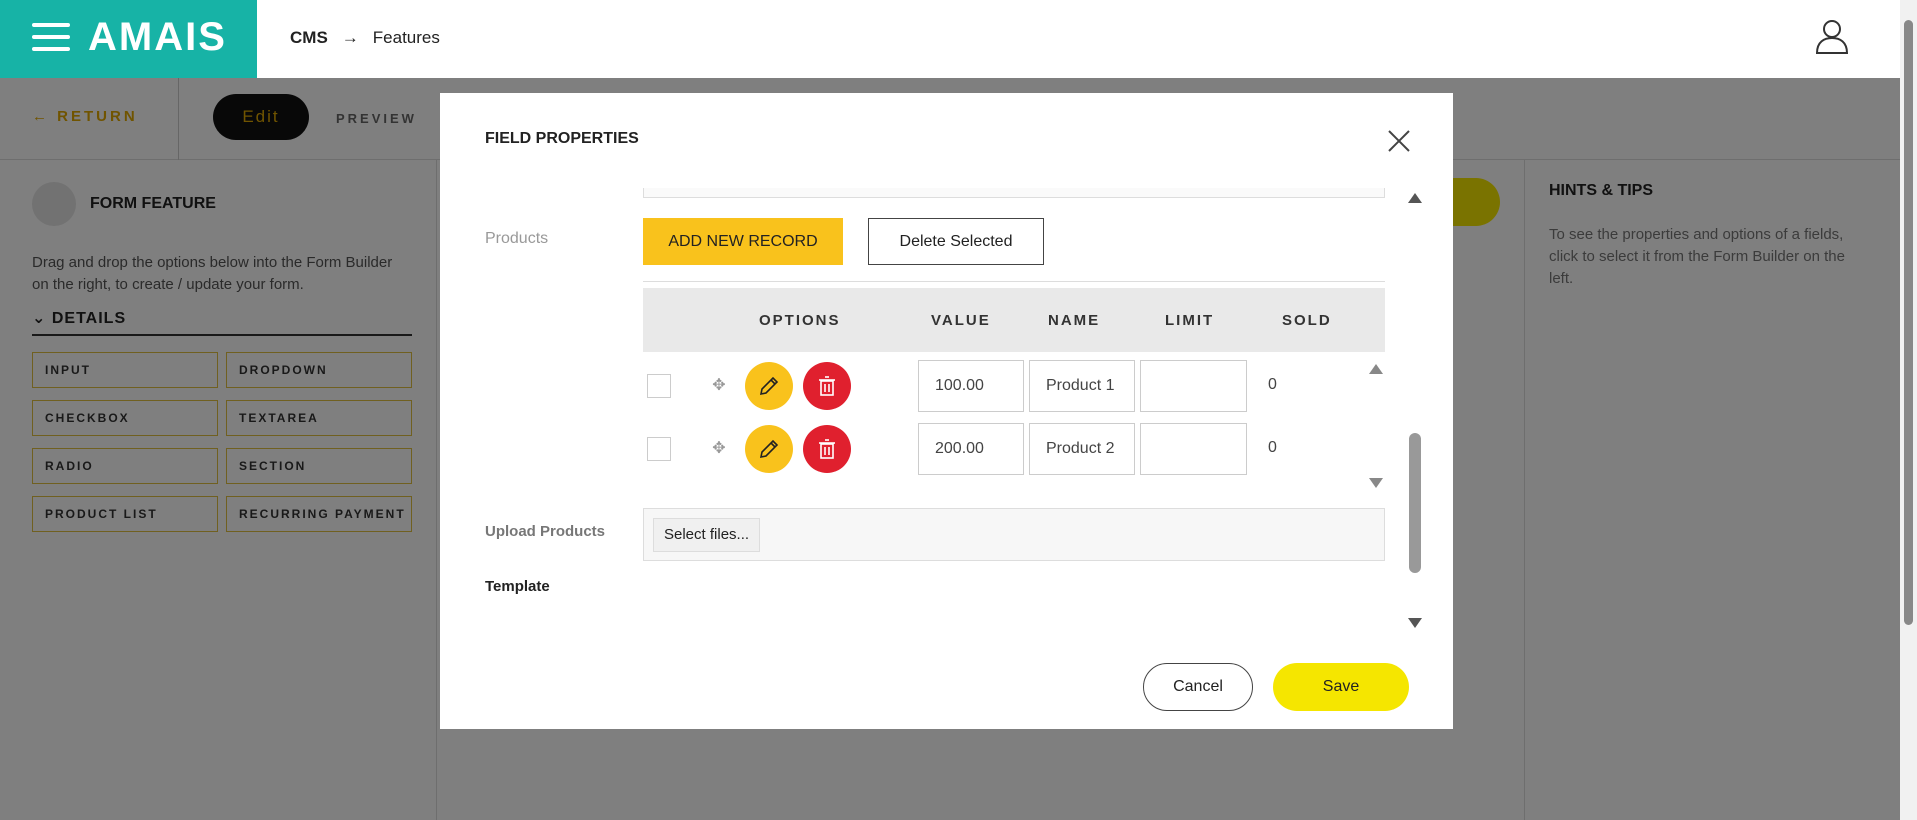 The height and width of the screenshot is (820, 1917). Describe the element at coordinates (406, 38) in the screenshot. I see `breadcrumb-features: Features` at that location.